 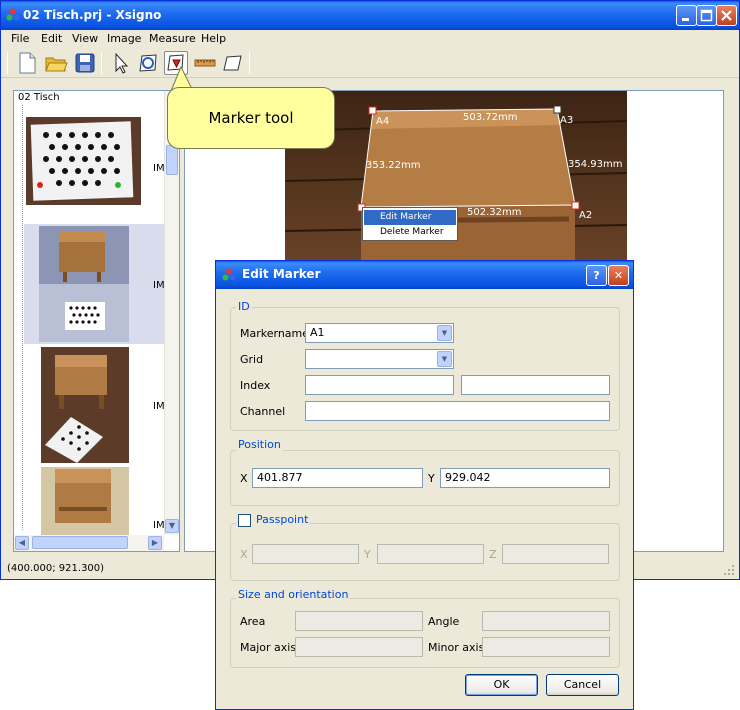 I want to click on dialog-close-button: ✕, so click(x=618, y=275).